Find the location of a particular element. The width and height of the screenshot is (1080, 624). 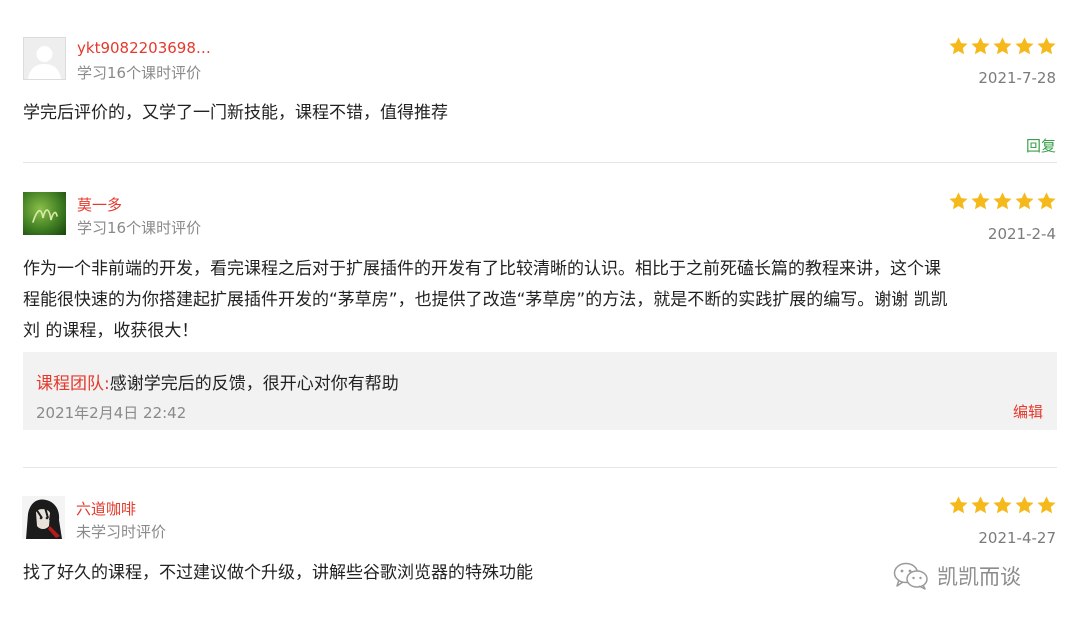

review-date: 2021-4-27 is located at coordinates (1017, 538).